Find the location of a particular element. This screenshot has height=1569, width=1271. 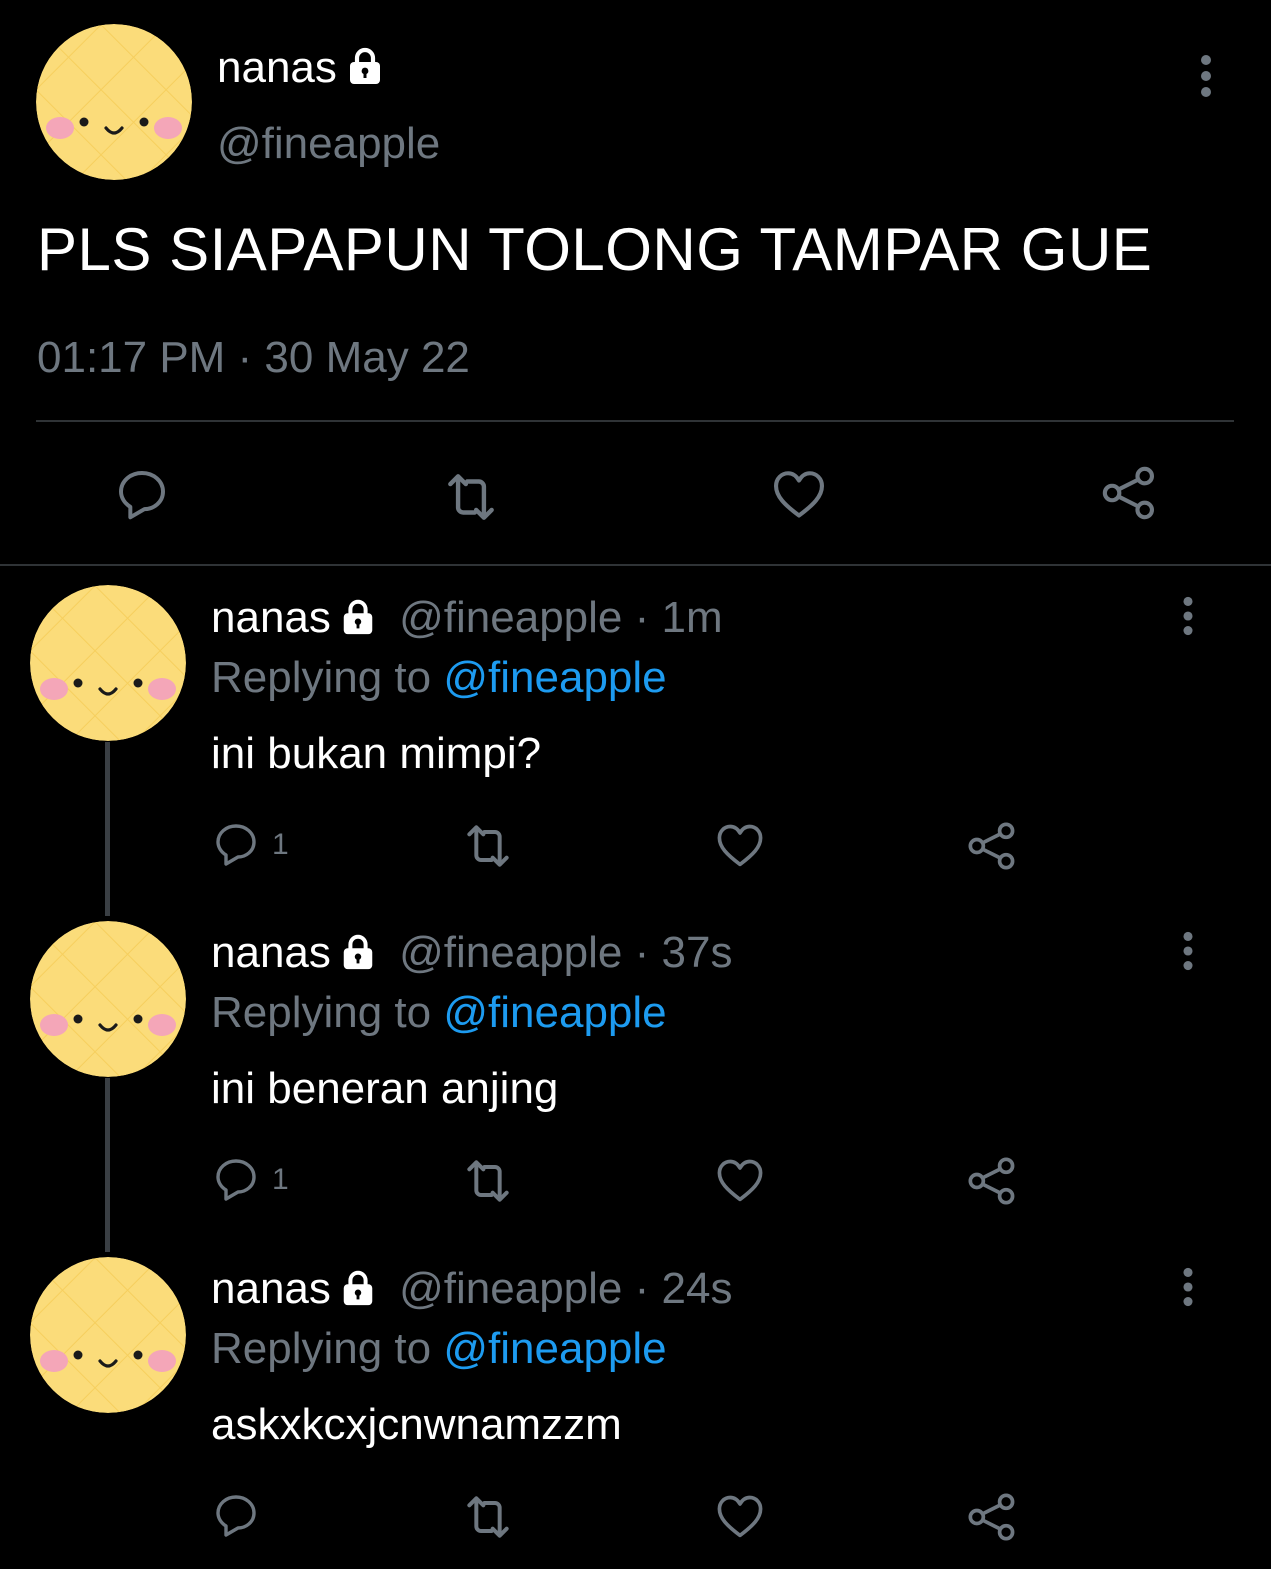

reply-header: nanas @fineapple · 1m is located at coordinates (467, 618).